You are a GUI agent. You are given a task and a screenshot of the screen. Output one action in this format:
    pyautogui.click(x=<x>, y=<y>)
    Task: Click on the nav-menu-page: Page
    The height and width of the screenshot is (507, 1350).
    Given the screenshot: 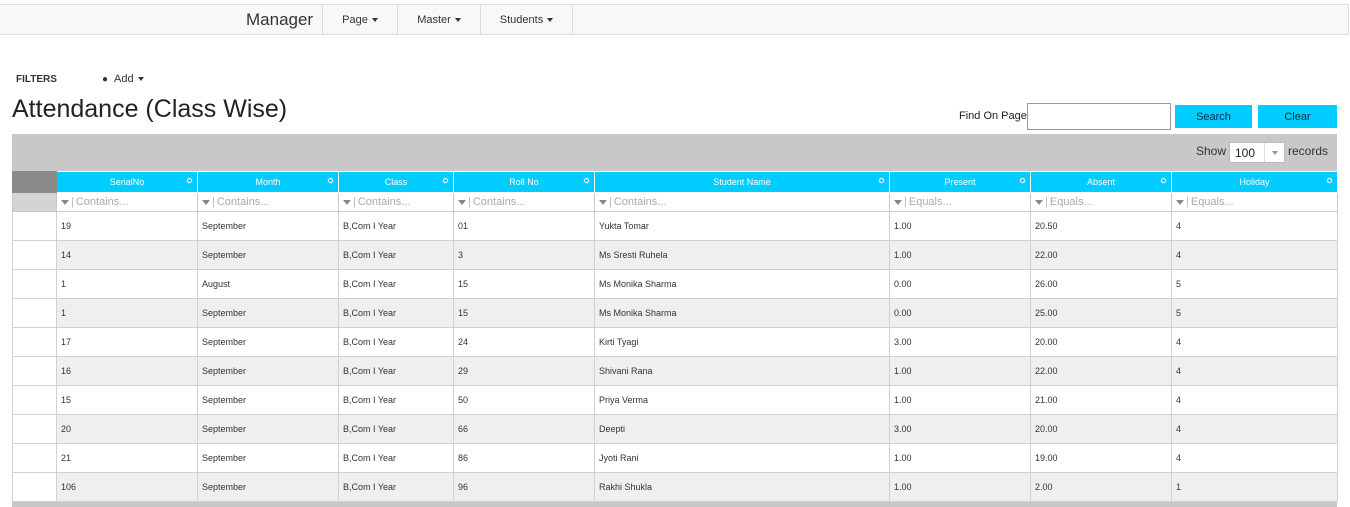 What is the action you would take?
    pyautogui.click(x=359, y=19)
    